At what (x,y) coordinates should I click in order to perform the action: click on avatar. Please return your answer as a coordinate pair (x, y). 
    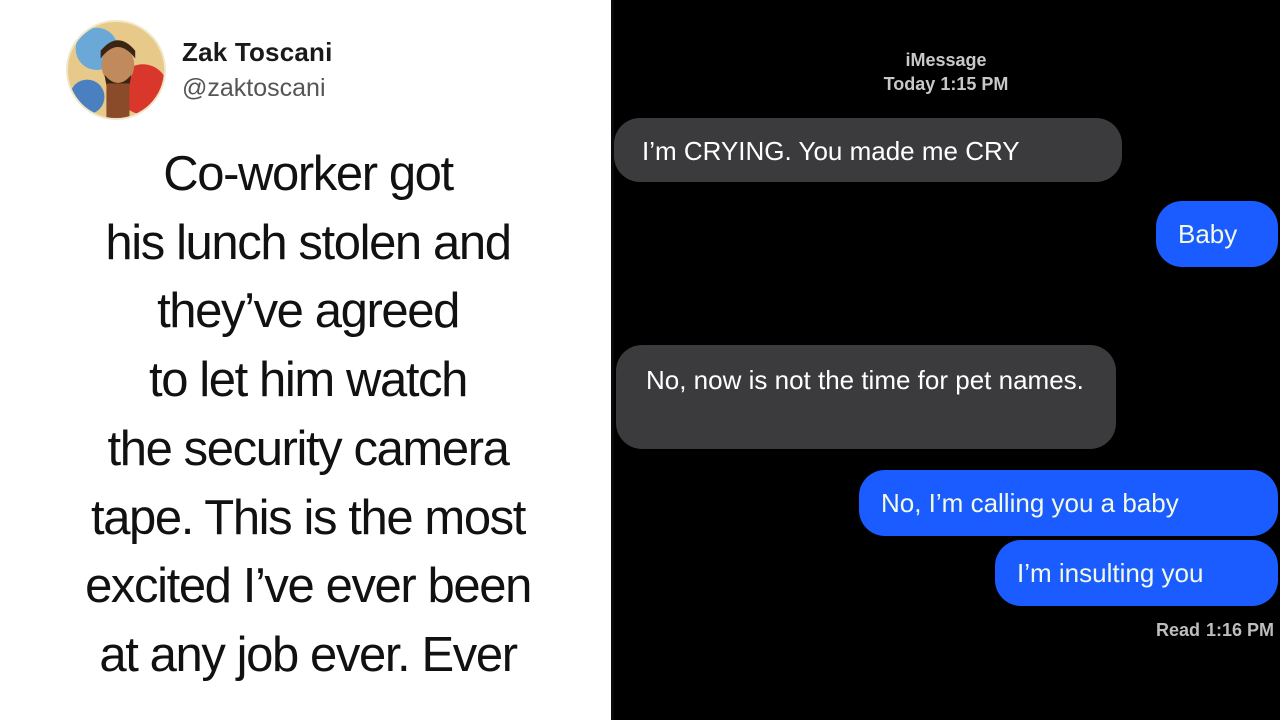
    Looking at the image, I should click on (116, 70).